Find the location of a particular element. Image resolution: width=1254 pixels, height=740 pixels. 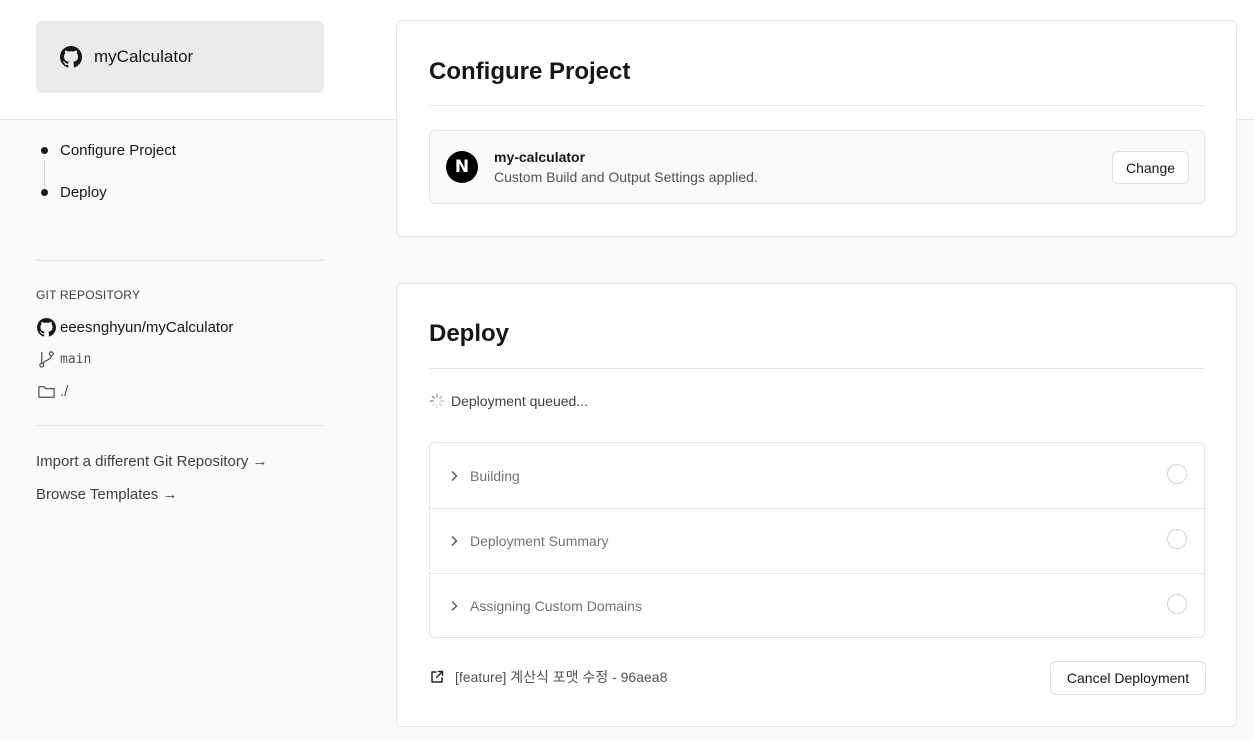

step-deploy: Deploy is located at coordinates (71, 192).